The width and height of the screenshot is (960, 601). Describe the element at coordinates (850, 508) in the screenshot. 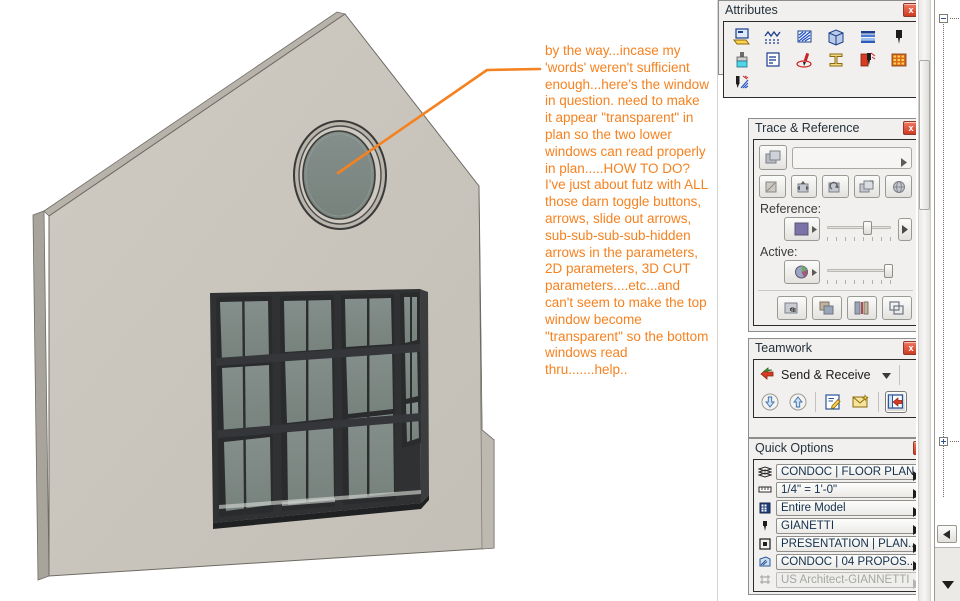

I see `structure-display-dropdown: Entire Model` at that location.